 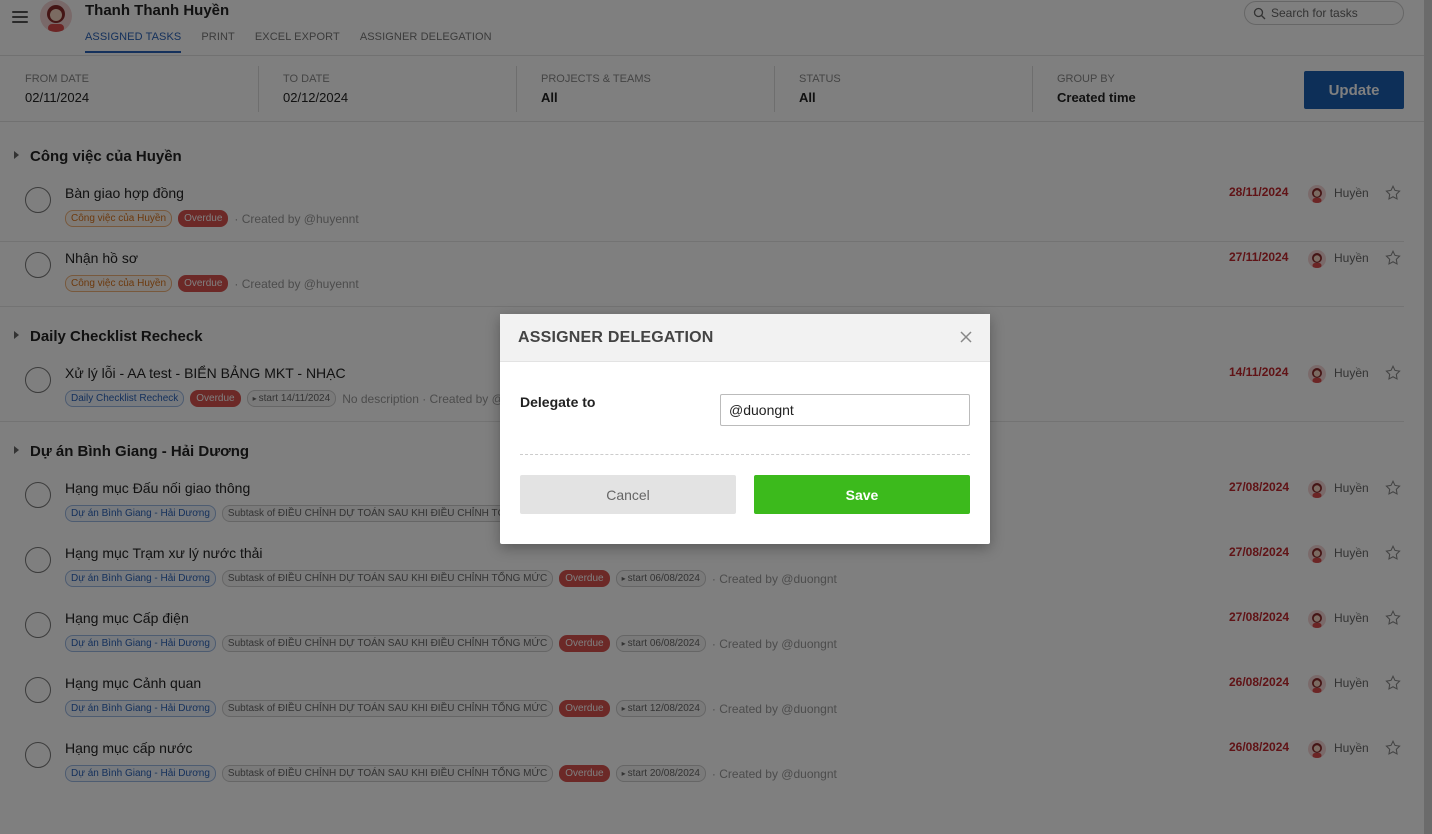 I want to click on dialog-header: ASSIGNER DELEGATION, so click(x=745, y=338).